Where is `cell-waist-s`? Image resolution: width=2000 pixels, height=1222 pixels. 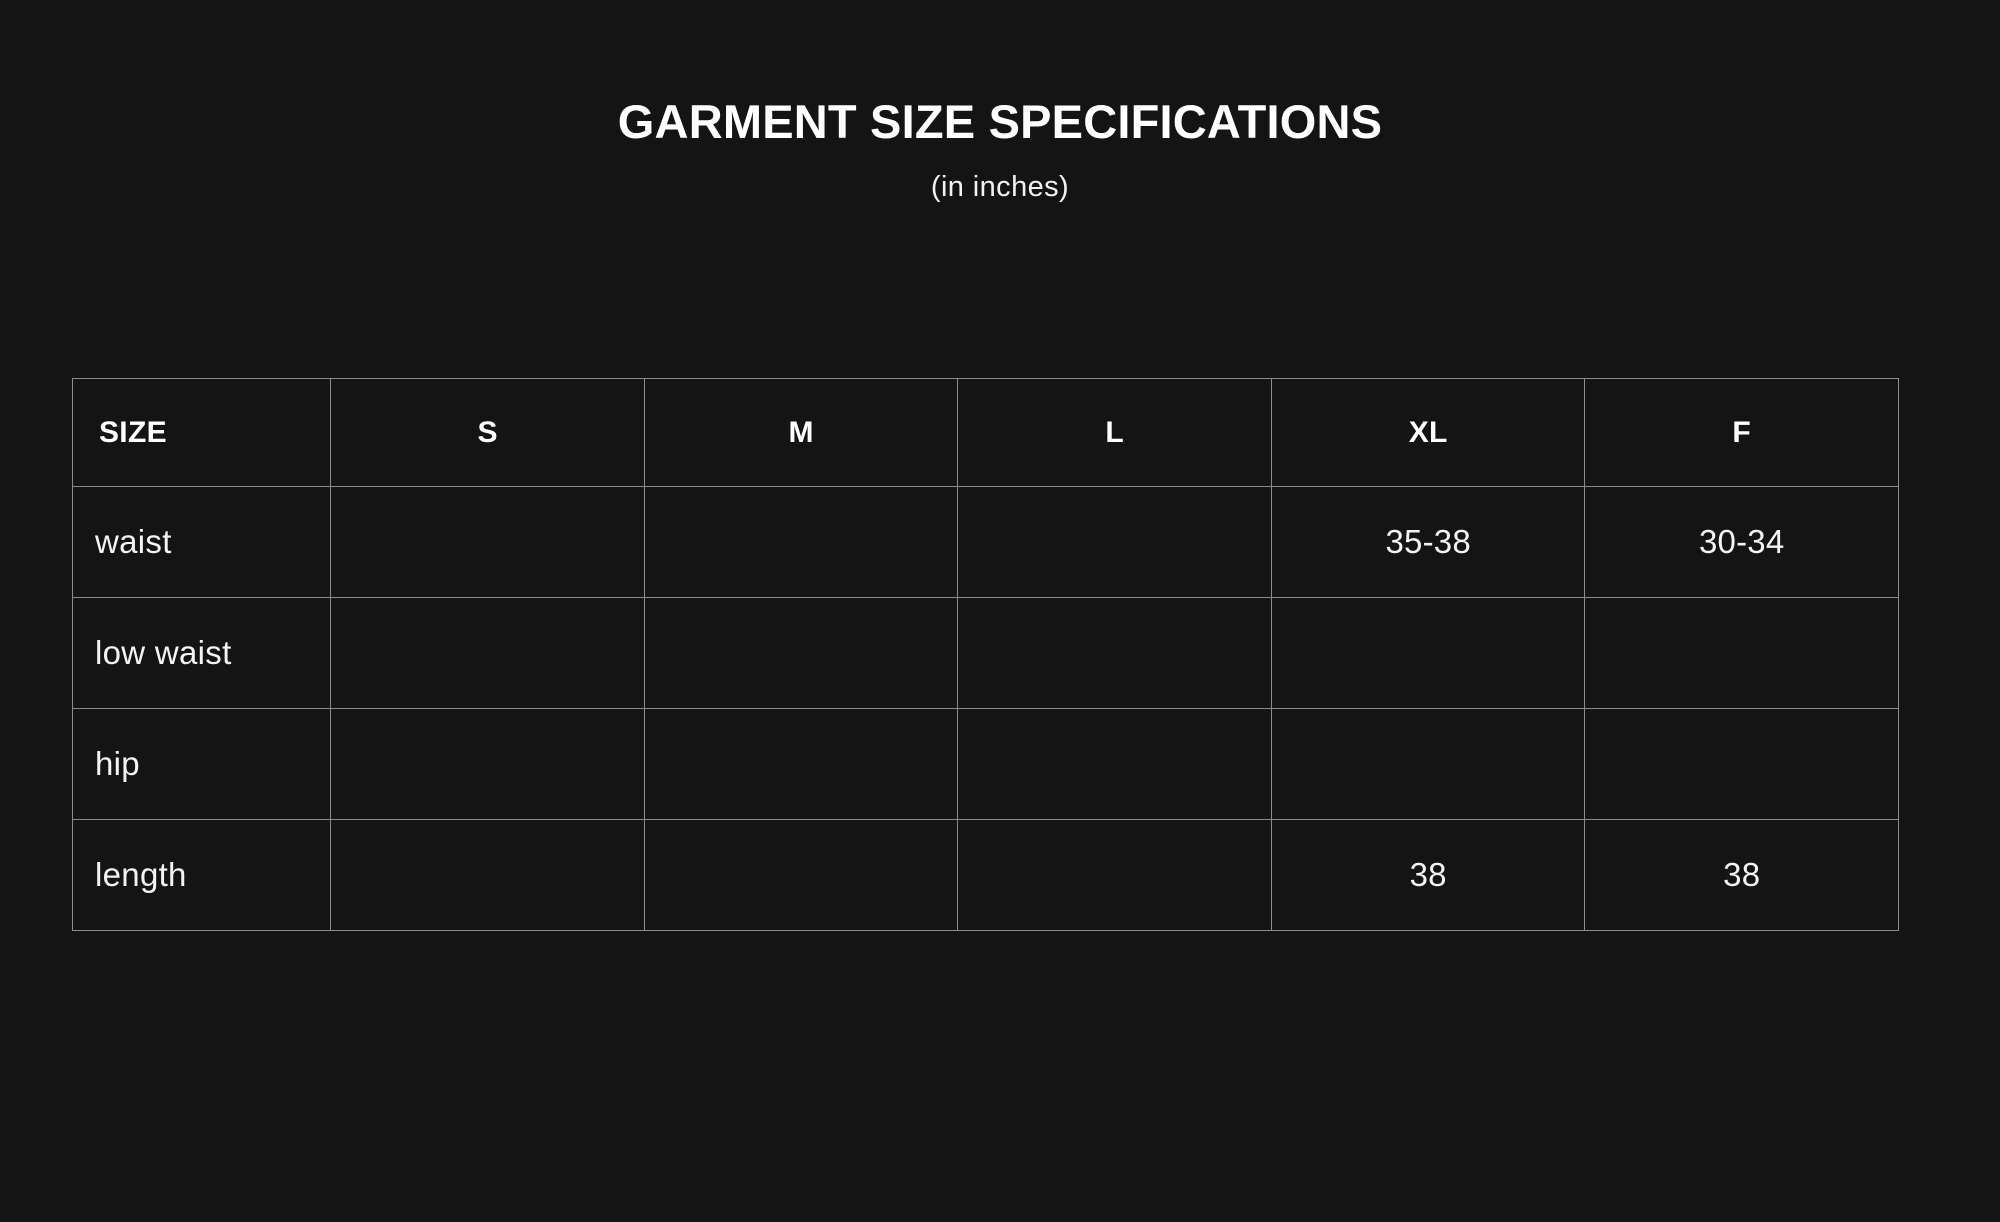
cell-waist-s is located at coordinates (487, 542).